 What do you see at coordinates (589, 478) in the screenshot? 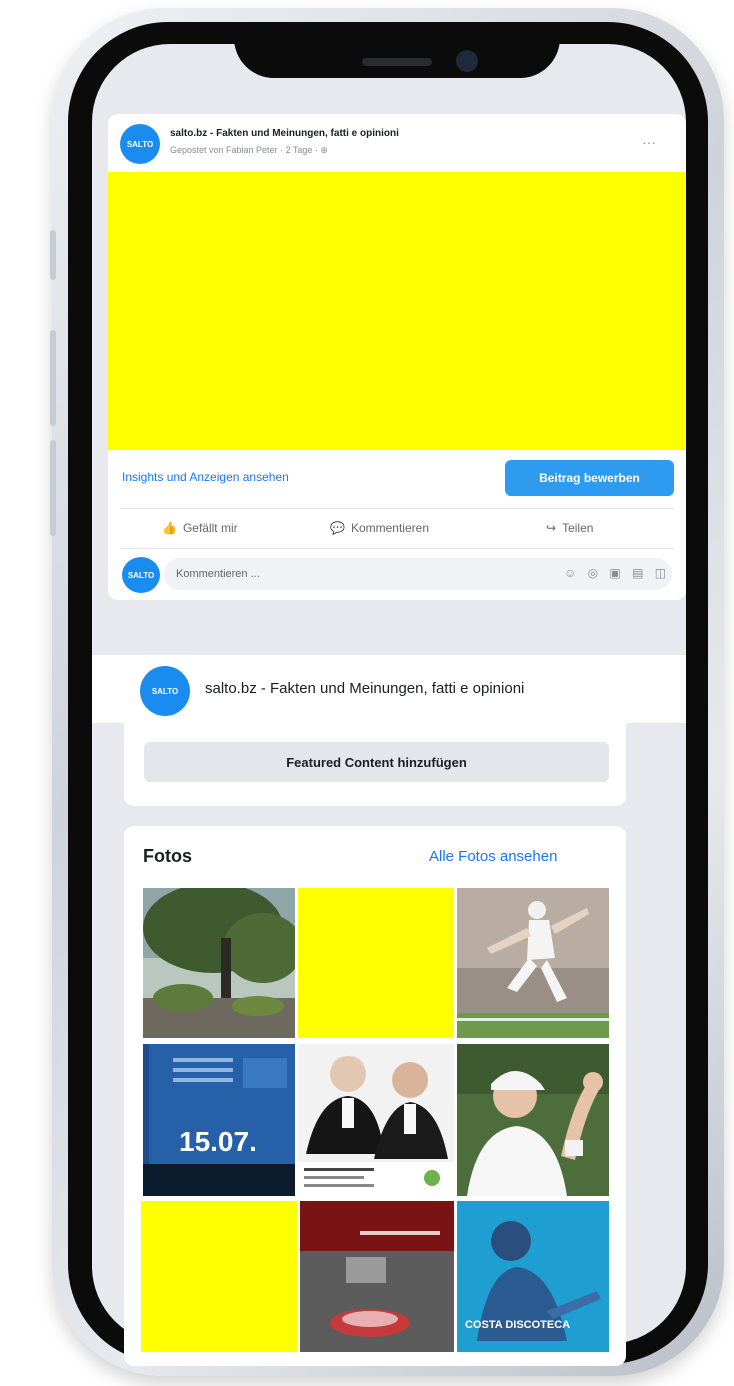
I see `promote-post-button: Beitrag bewerben` at bounding box center [589, 478].